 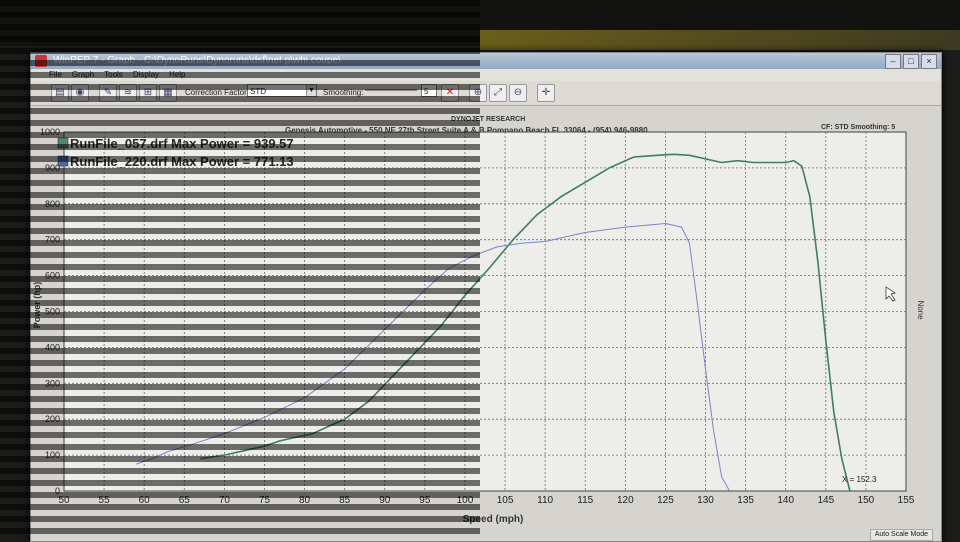 I want to click on x-tick-label: 110, so click(x=545, y=500).